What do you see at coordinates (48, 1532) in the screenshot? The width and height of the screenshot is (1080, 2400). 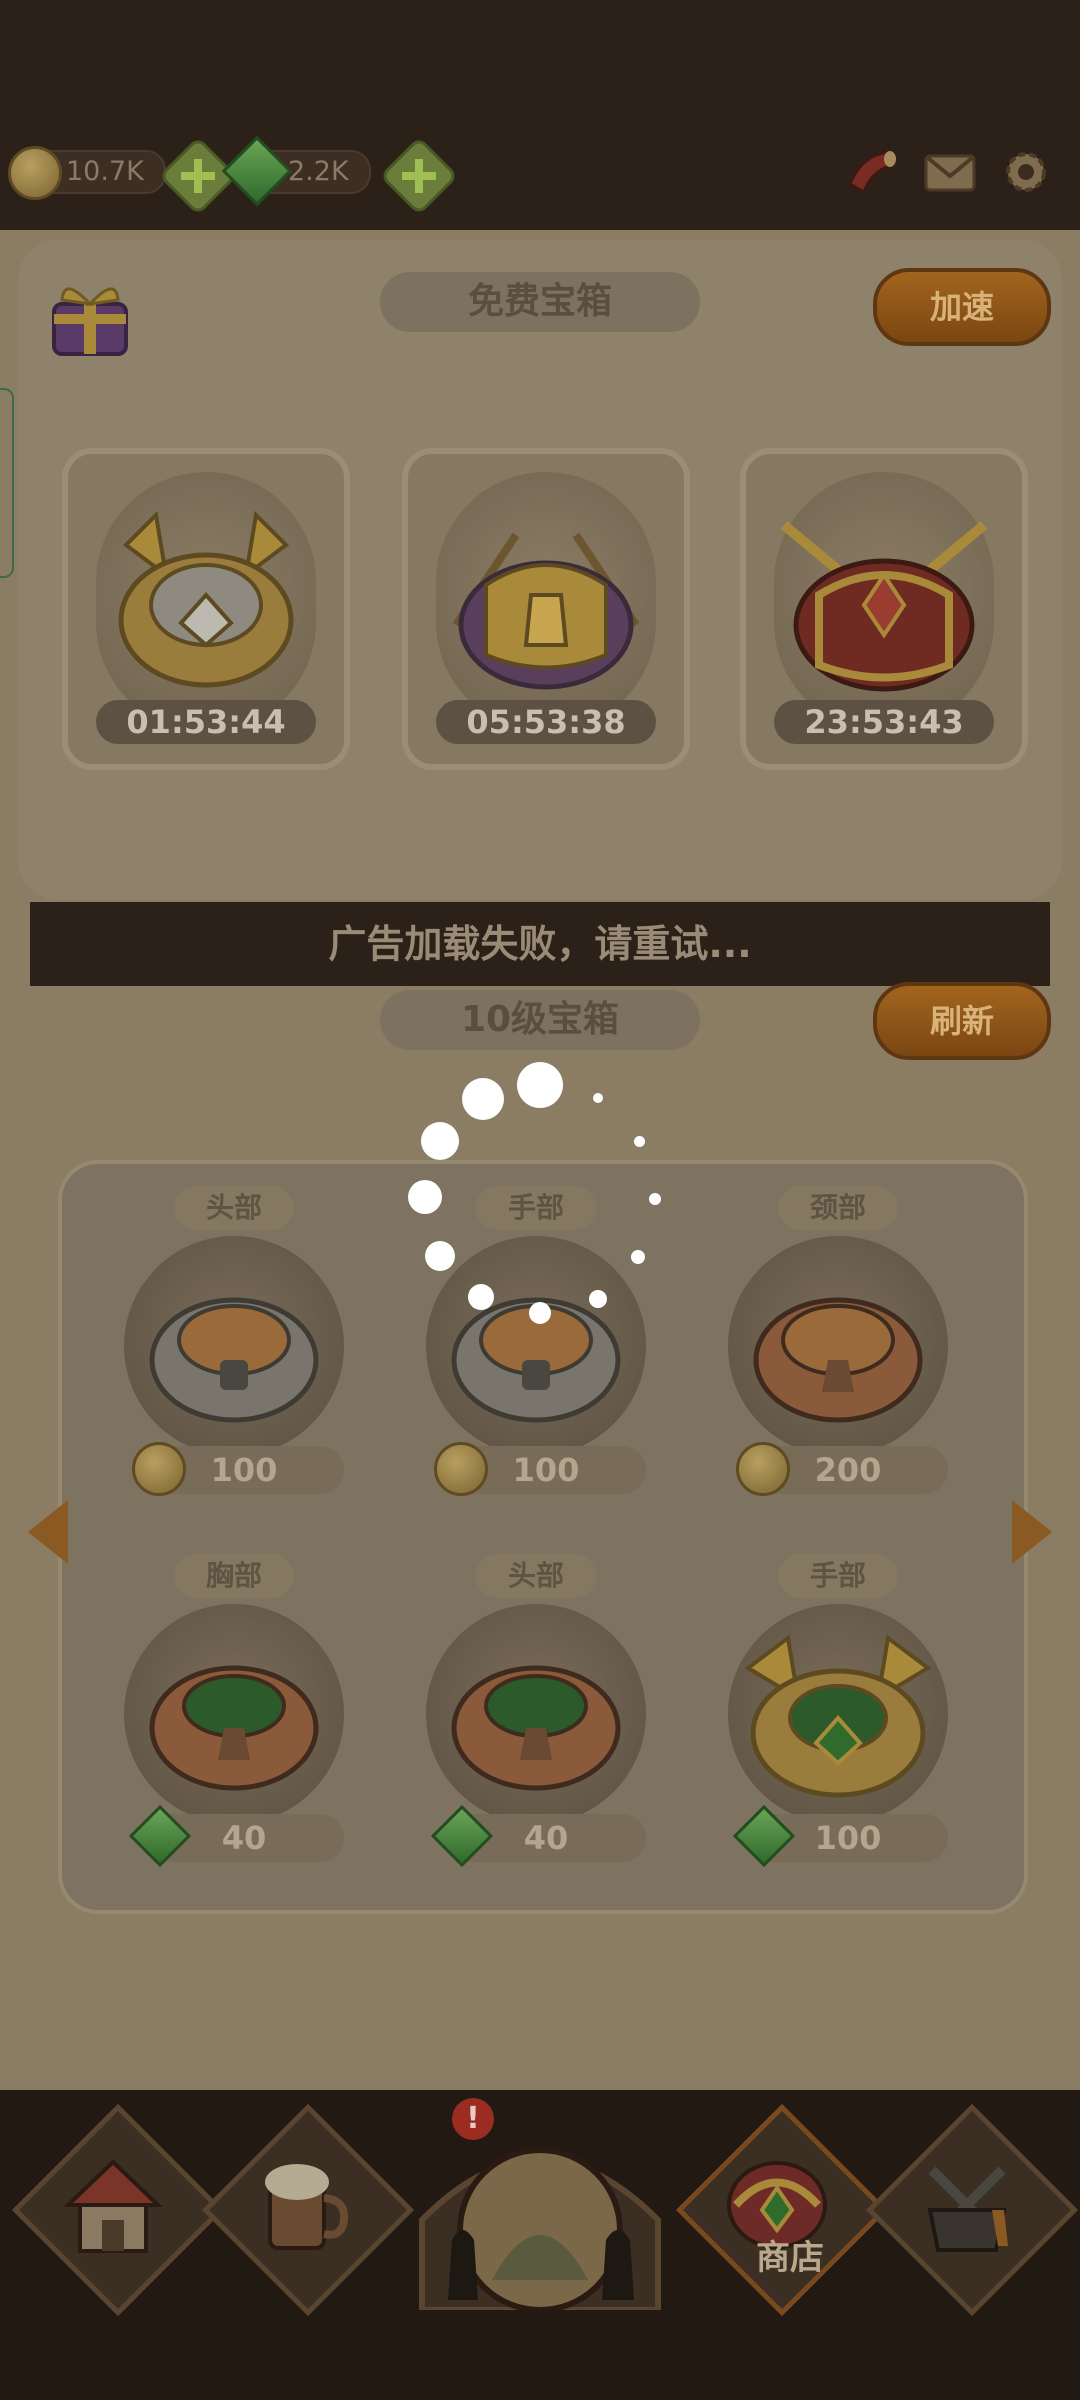 I see `previous-page-arrow-icon` at bounding box center [48, 1532].